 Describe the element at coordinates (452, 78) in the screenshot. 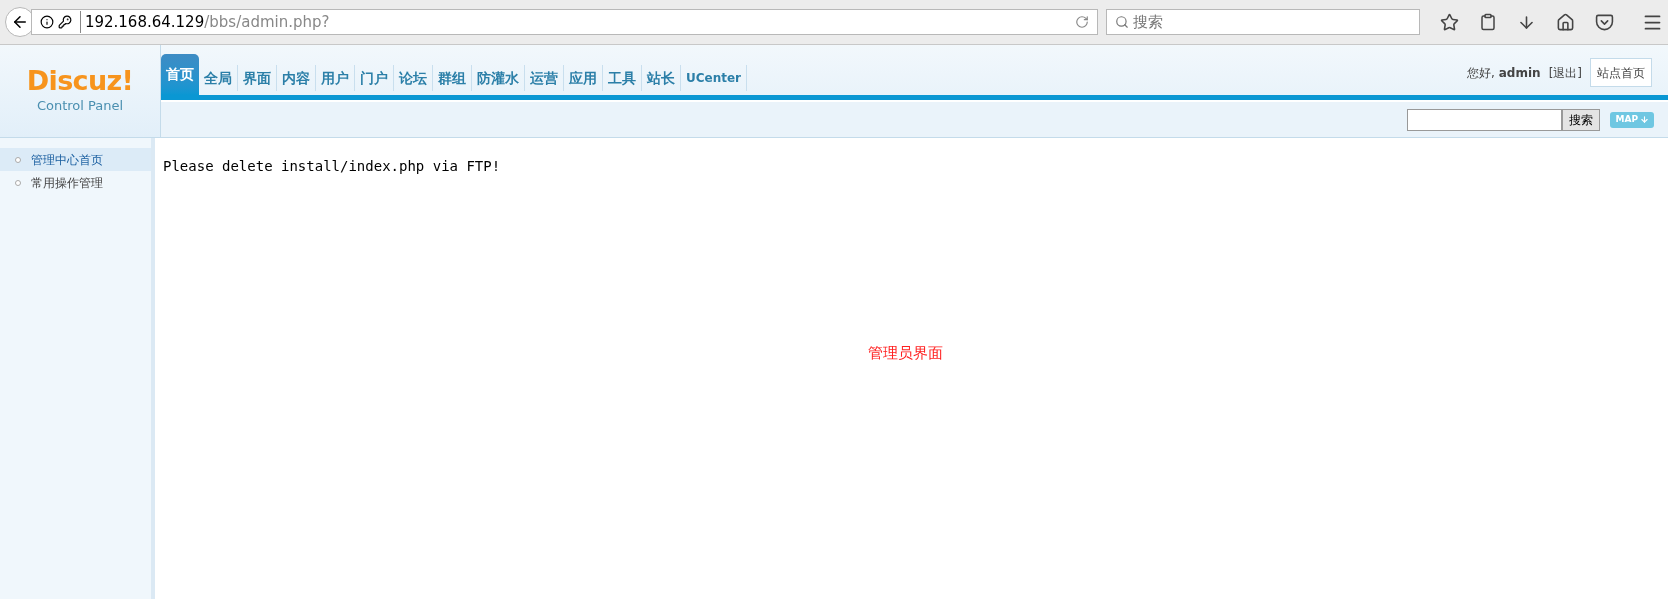

I see `nav-tab: 群组` at that location.